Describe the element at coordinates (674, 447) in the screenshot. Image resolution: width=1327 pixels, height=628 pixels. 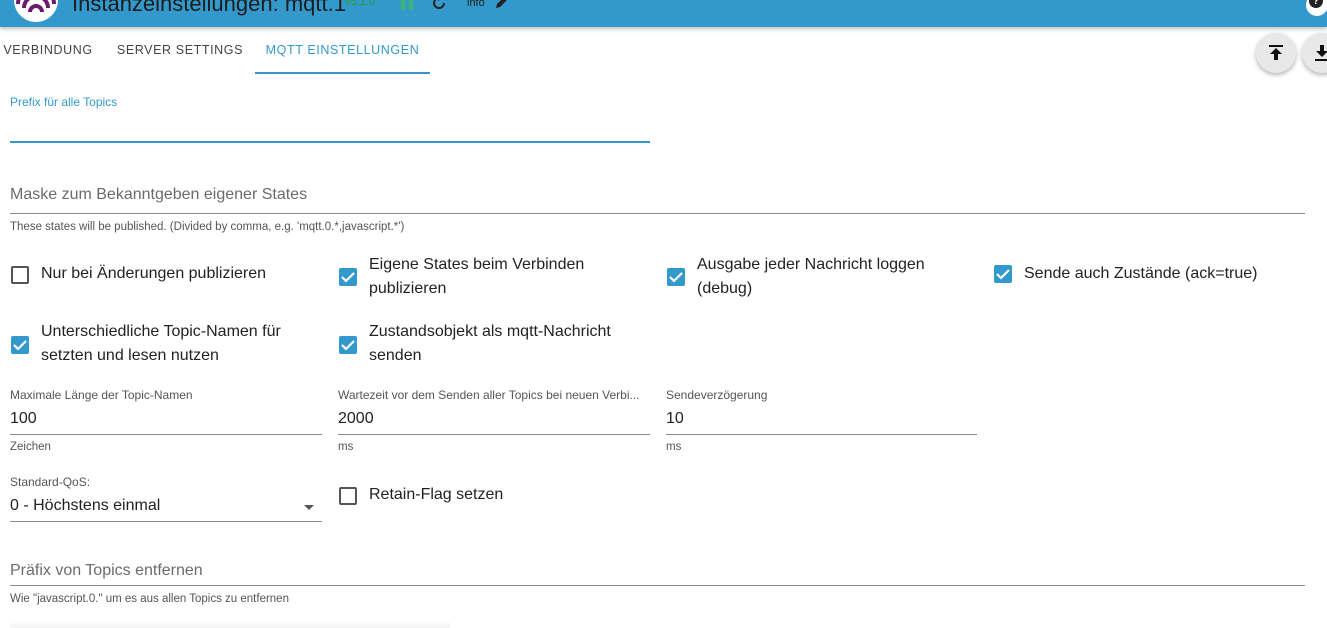
I see `send-delay-helper: ms` at that location.